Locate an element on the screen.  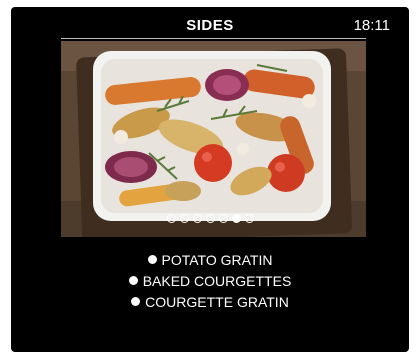
menu-item-potato-gratin: POTATO GRATIN is located at coordinates (210, 259).